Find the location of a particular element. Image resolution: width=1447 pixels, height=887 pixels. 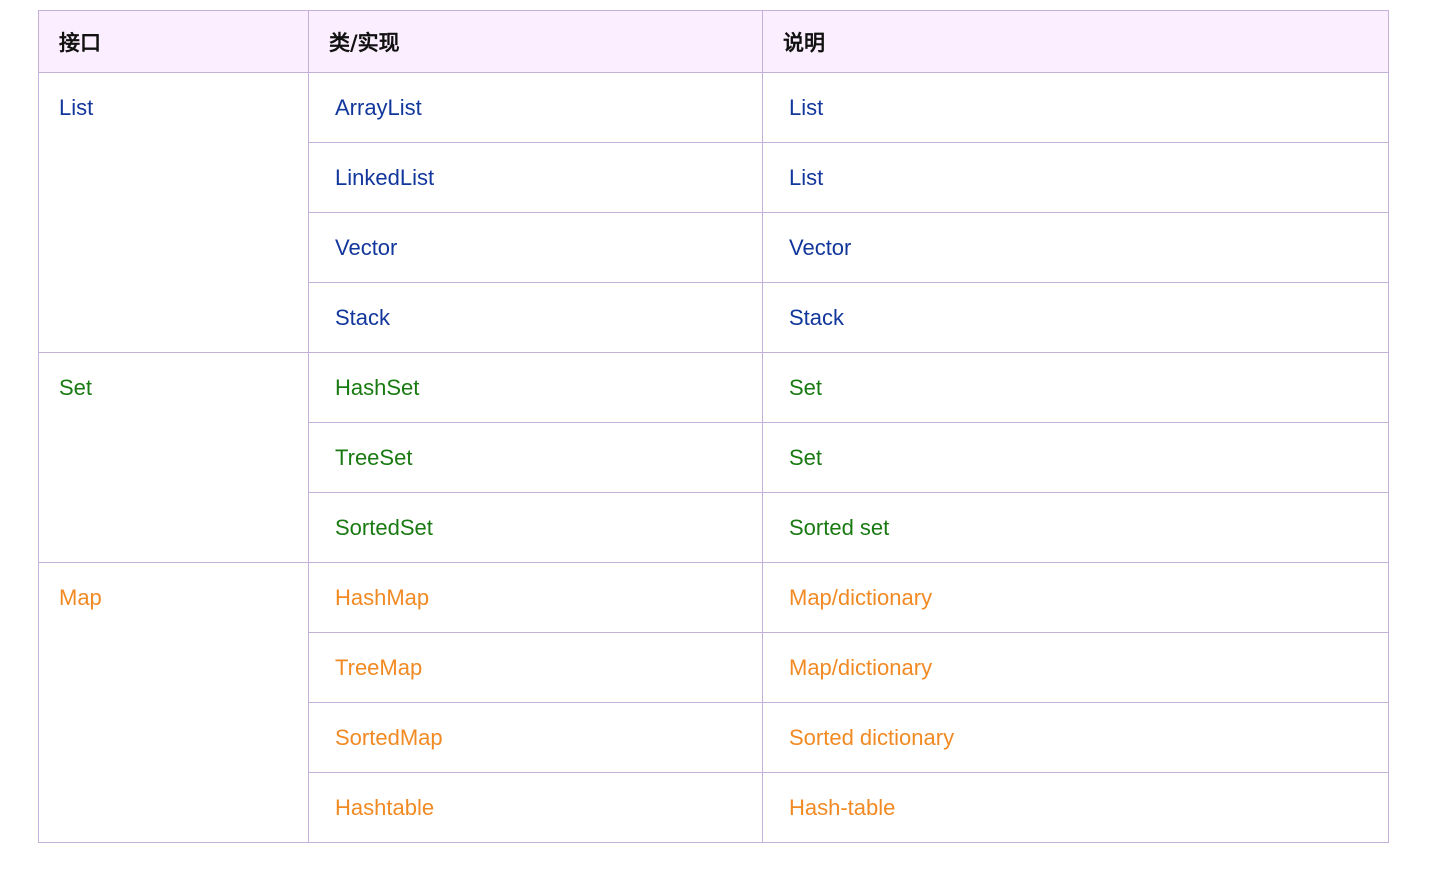

header-desc: 说明 is located at coordinates (1075, 41).